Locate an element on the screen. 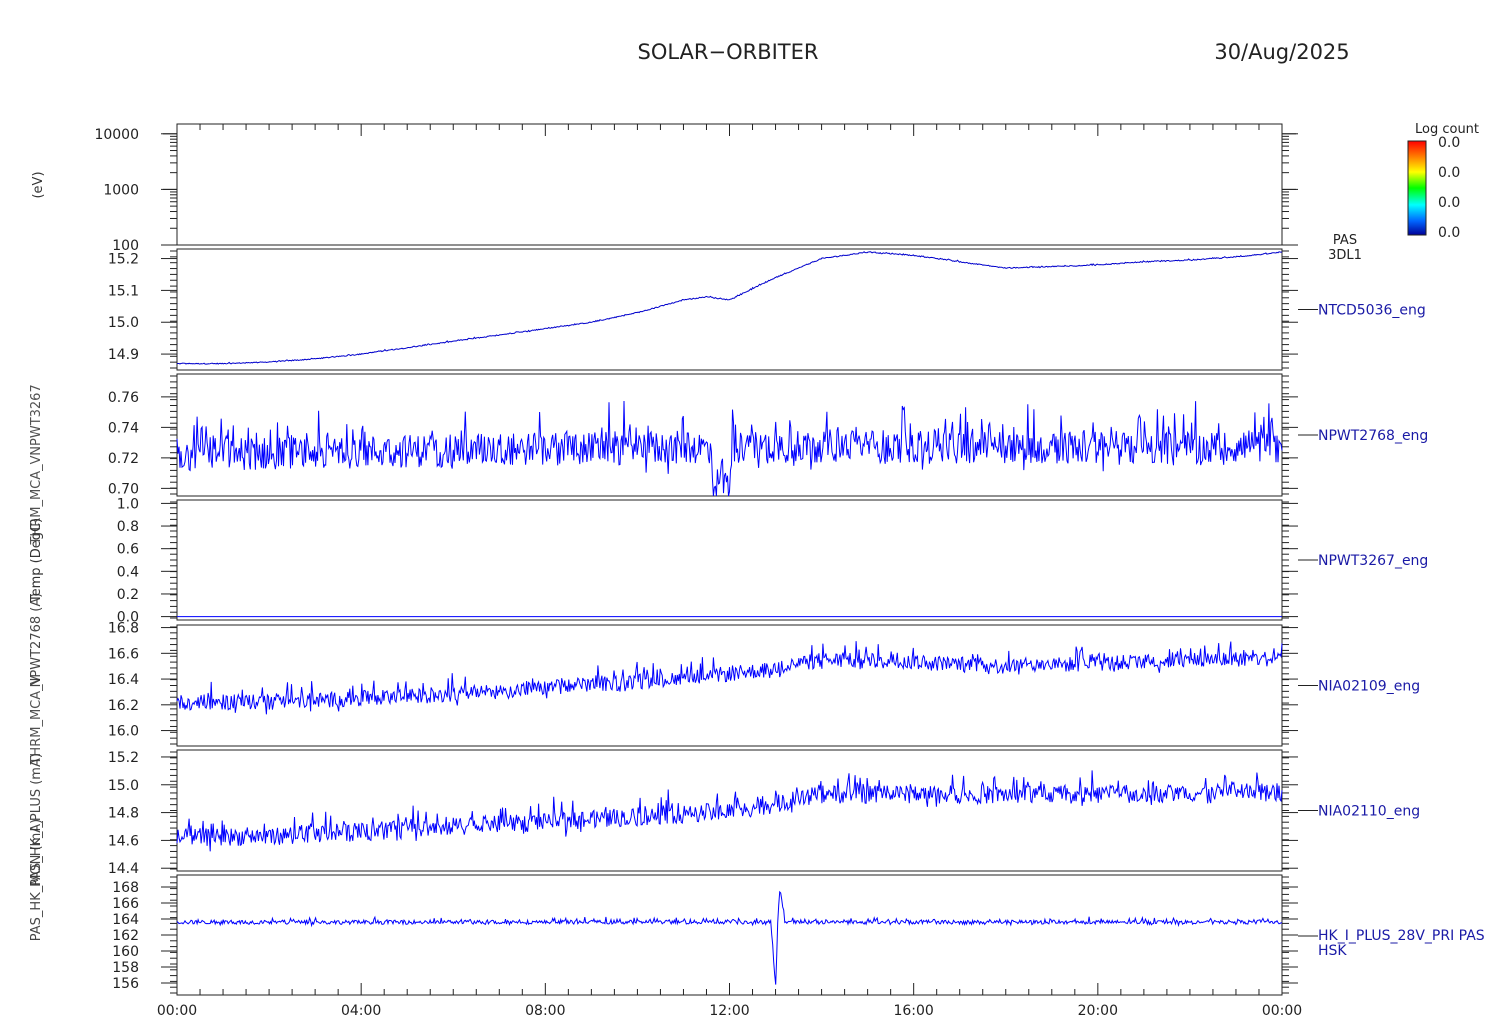 The height and width of the screenshot is (1020, 1512). ytick-label: 0.74 is located at coordinates (123, 428).